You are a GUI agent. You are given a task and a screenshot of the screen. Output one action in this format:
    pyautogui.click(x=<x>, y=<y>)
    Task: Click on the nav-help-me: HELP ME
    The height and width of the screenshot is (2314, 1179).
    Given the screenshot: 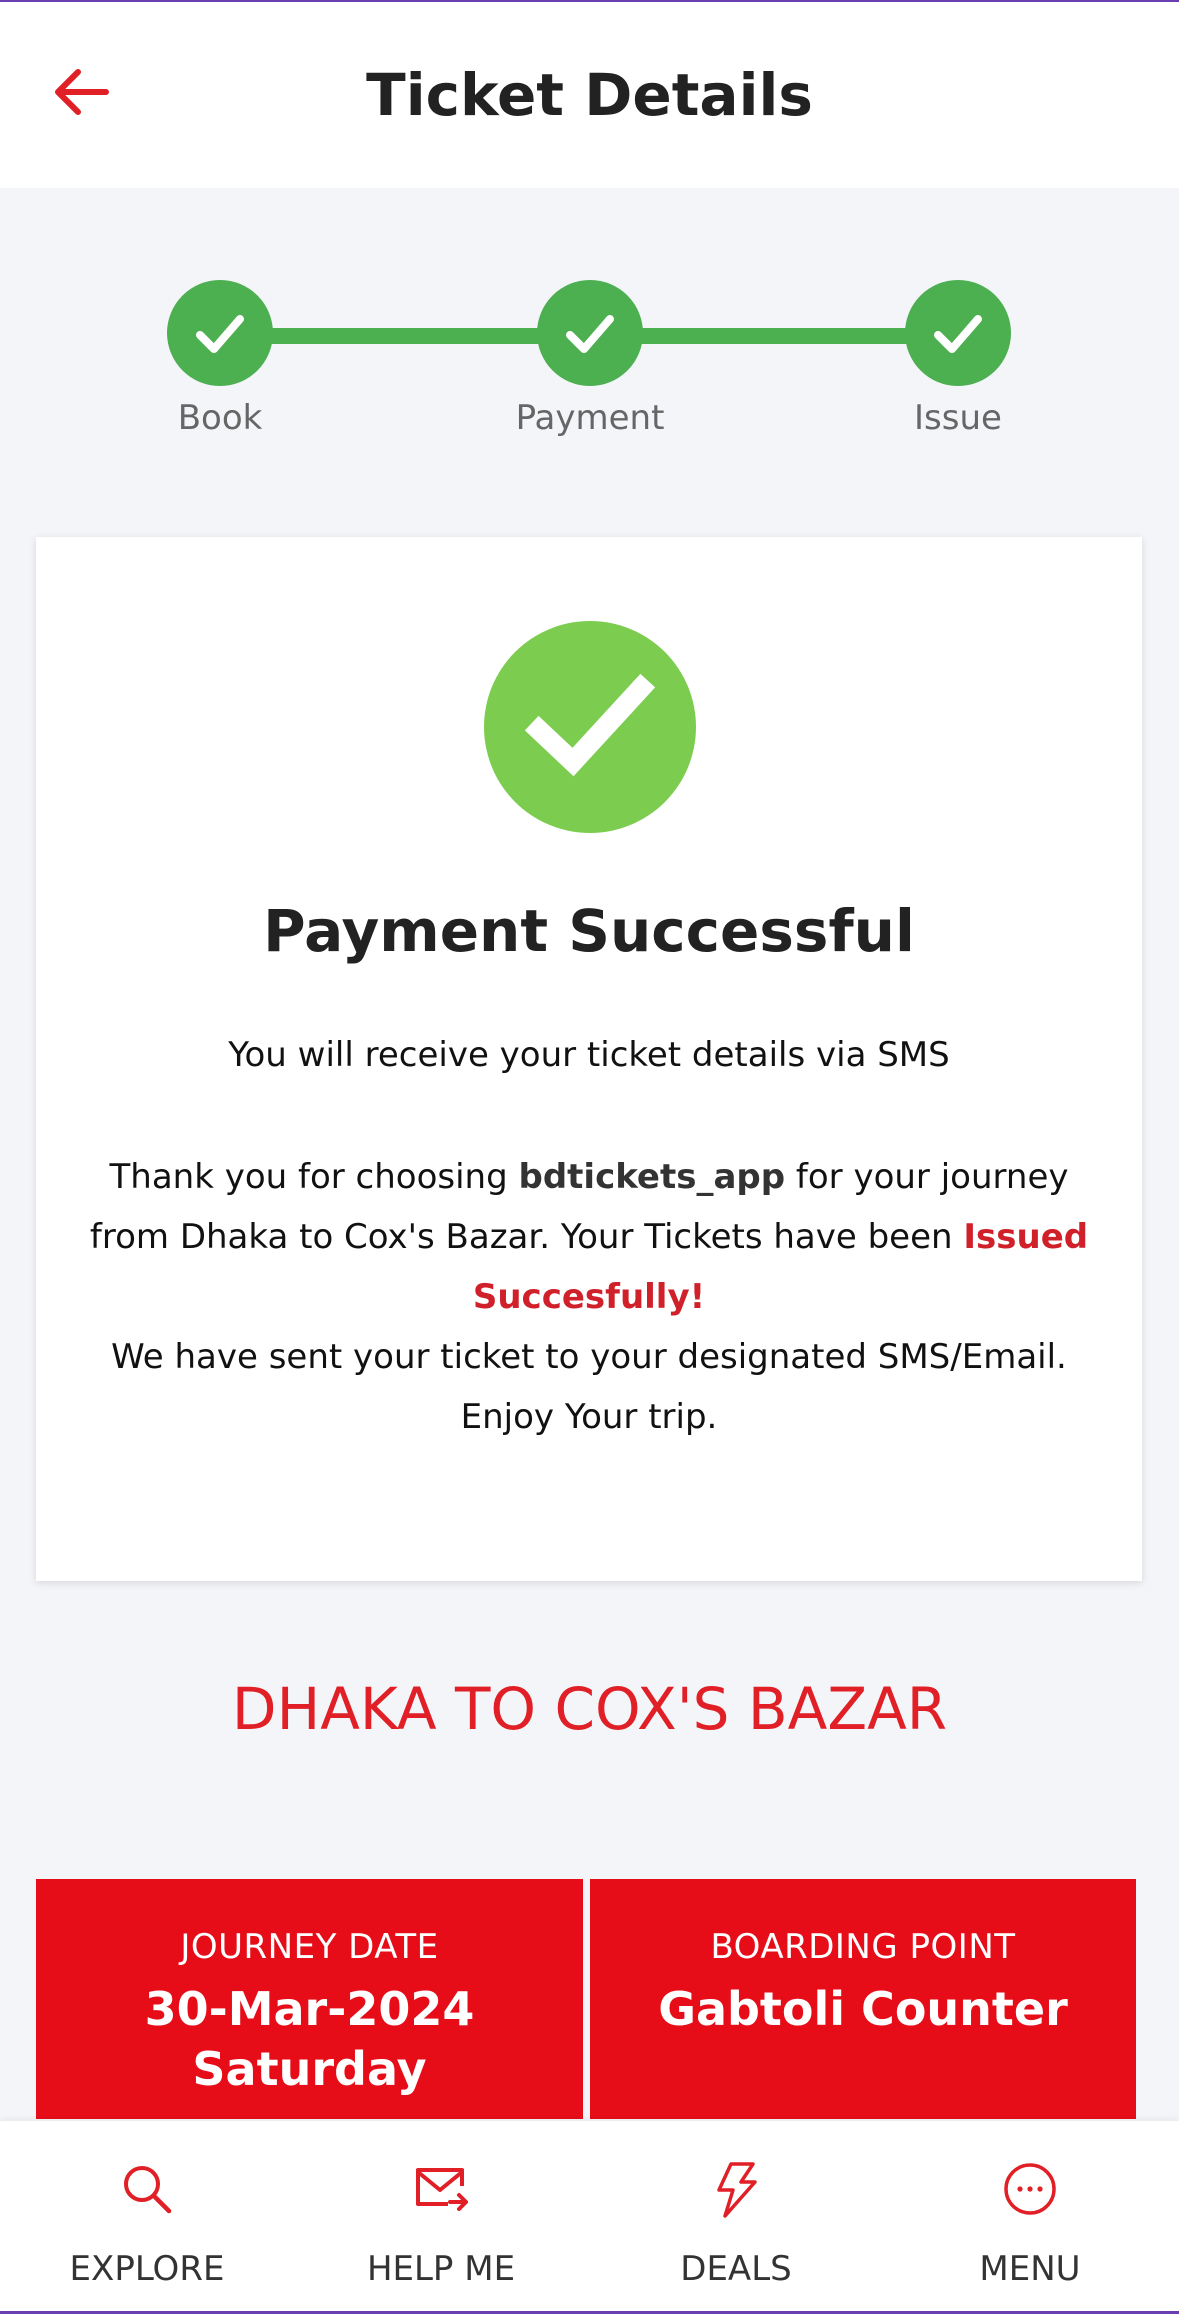 What is the action you would take?
    pyautogui.click(x=441, y=2216)
    